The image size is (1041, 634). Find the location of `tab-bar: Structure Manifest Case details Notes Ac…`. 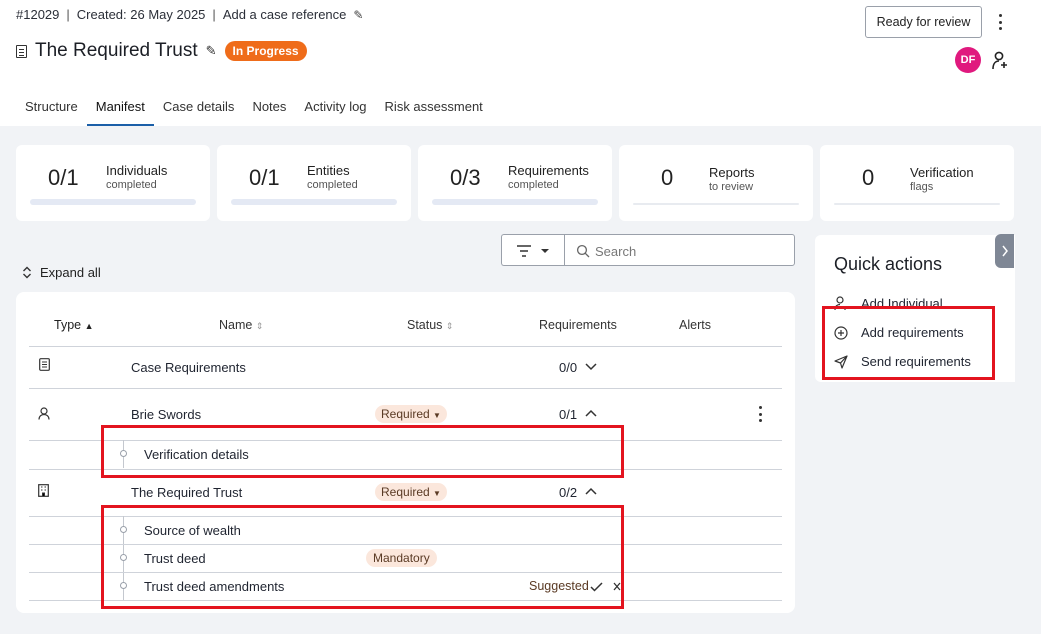

tab-bar: Structure Manifest Case details Notes Ac… is located at coordinates (254, 108).